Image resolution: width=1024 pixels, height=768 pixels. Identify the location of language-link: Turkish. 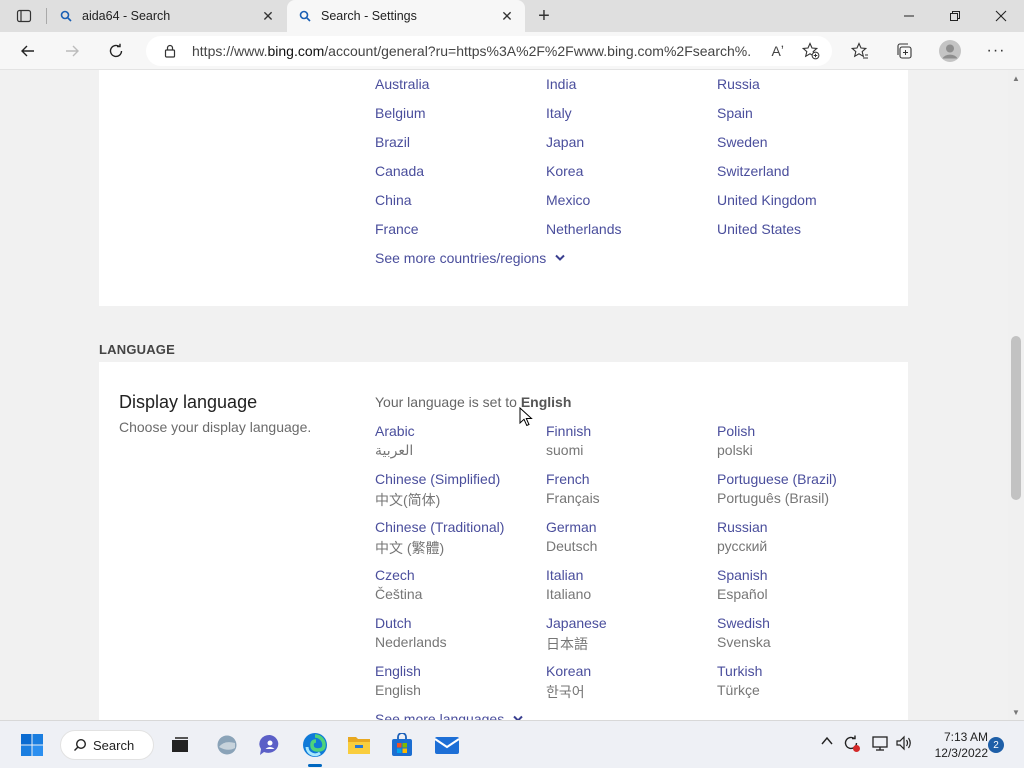
(739, 671).